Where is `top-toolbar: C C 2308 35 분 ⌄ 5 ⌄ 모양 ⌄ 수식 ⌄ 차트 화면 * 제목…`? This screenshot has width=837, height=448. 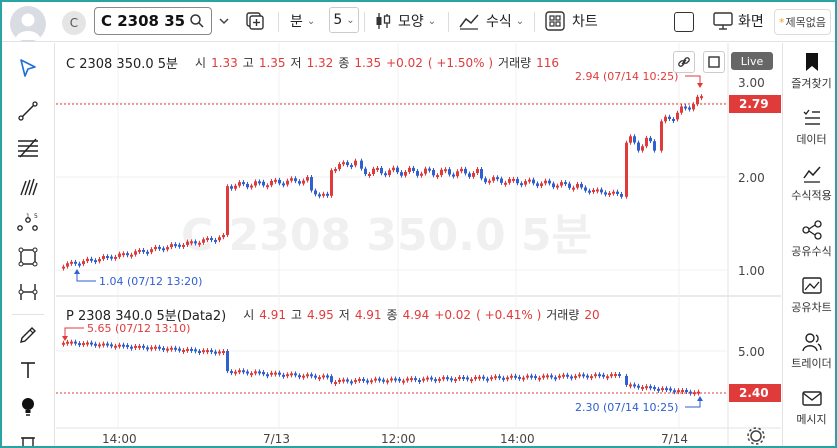 top-toolbar: C C 2308 35 분 ⌄ 5 ⌄ 모양 ⌄ 수식 ⌄ 차트 화면 * 제목… is located at coordinates (418, 22).